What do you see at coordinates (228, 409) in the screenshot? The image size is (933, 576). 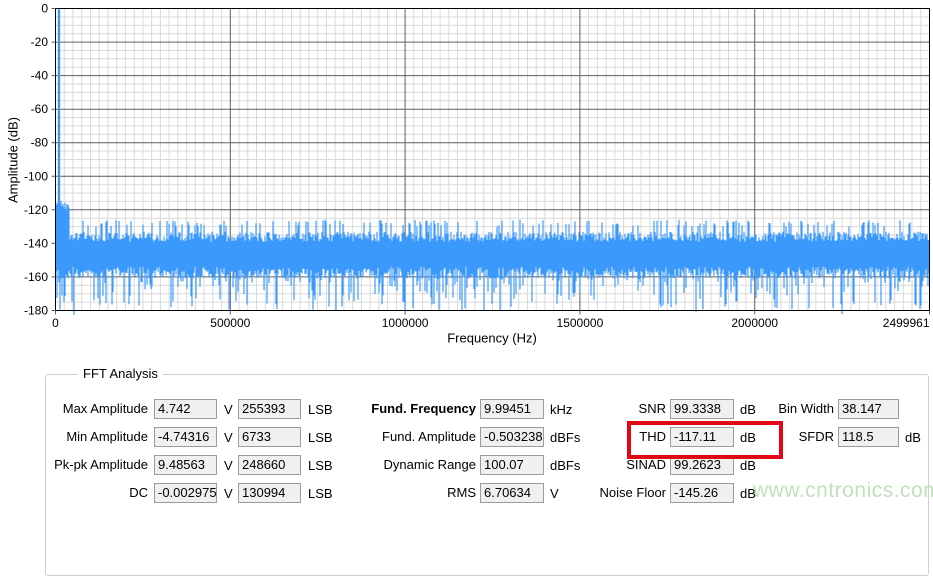 I see `max-amplitude-unit: V` at bounding box center [228, 409].